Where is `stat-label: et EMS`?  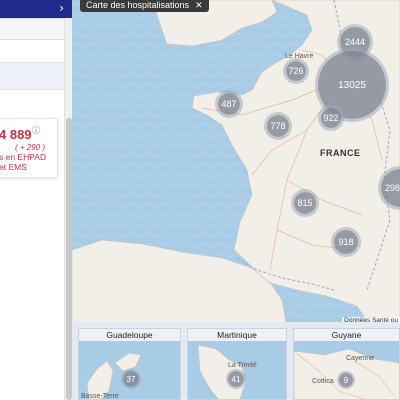
stat-label: et EMS is located at coordinates (13, 167).